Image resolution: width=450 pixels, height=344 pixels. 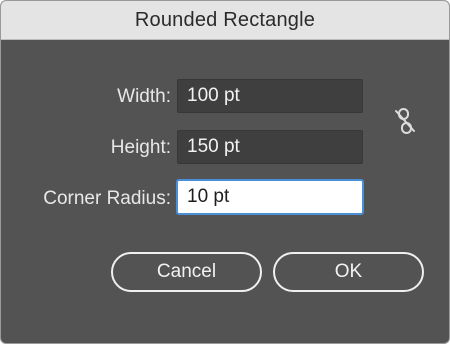 I want to click on dialog-title: Rounded Rectangle, so click(x=225, y=19).